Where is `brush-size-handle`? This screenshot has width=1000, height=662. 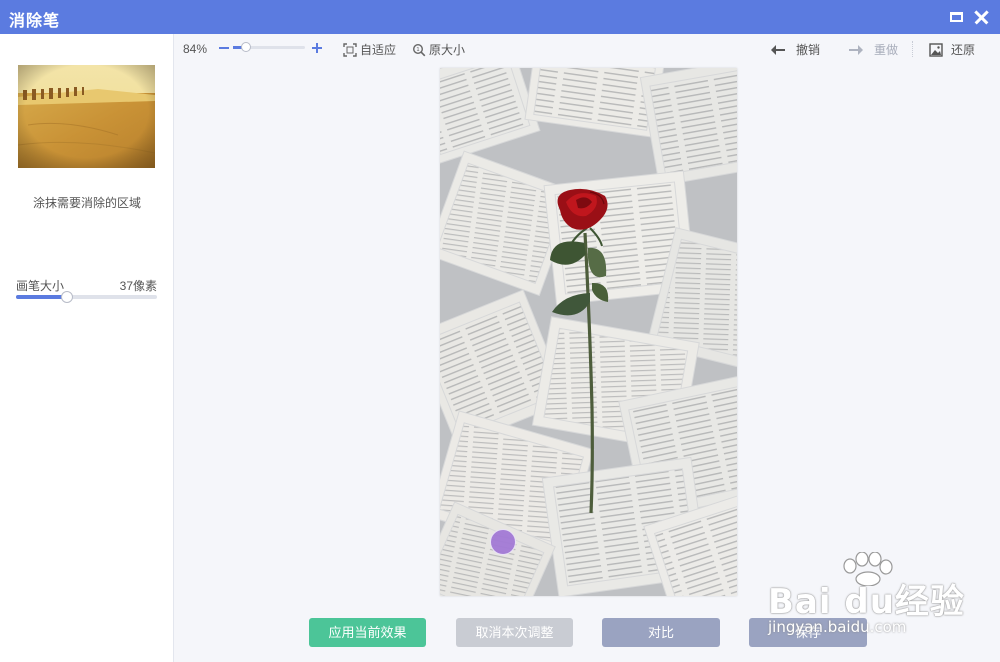
brush-size-handle is located at coordinates (66, 297).